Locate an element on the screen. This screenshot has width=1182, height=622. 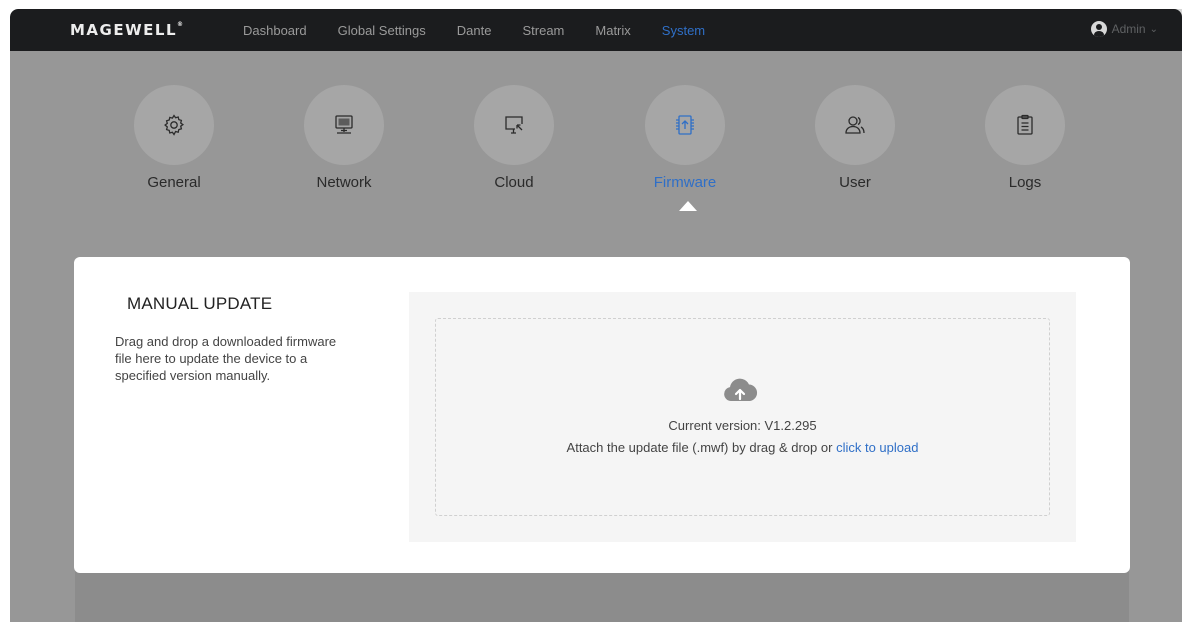
user-avatar-icon is located at coordinates (1098, 29).